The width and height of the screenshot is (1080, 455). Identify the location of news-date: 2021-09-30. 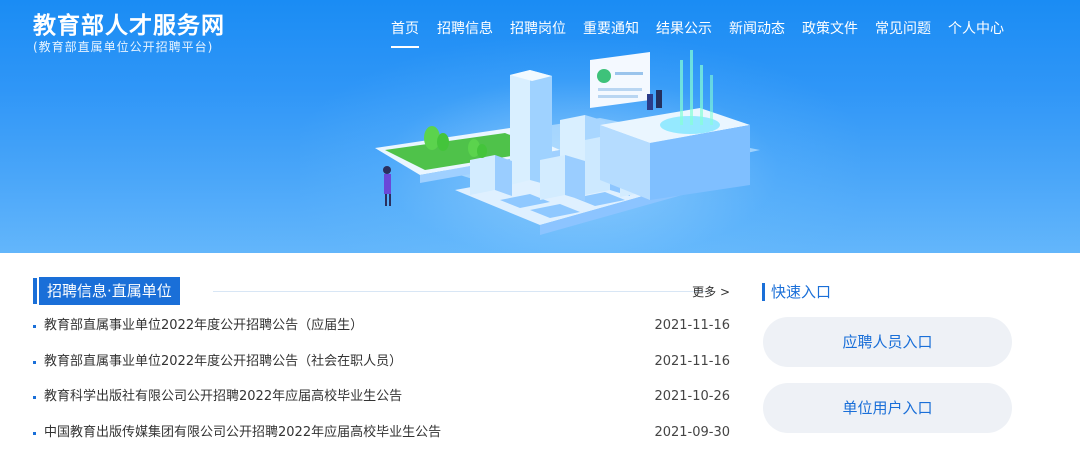
(692, 432).